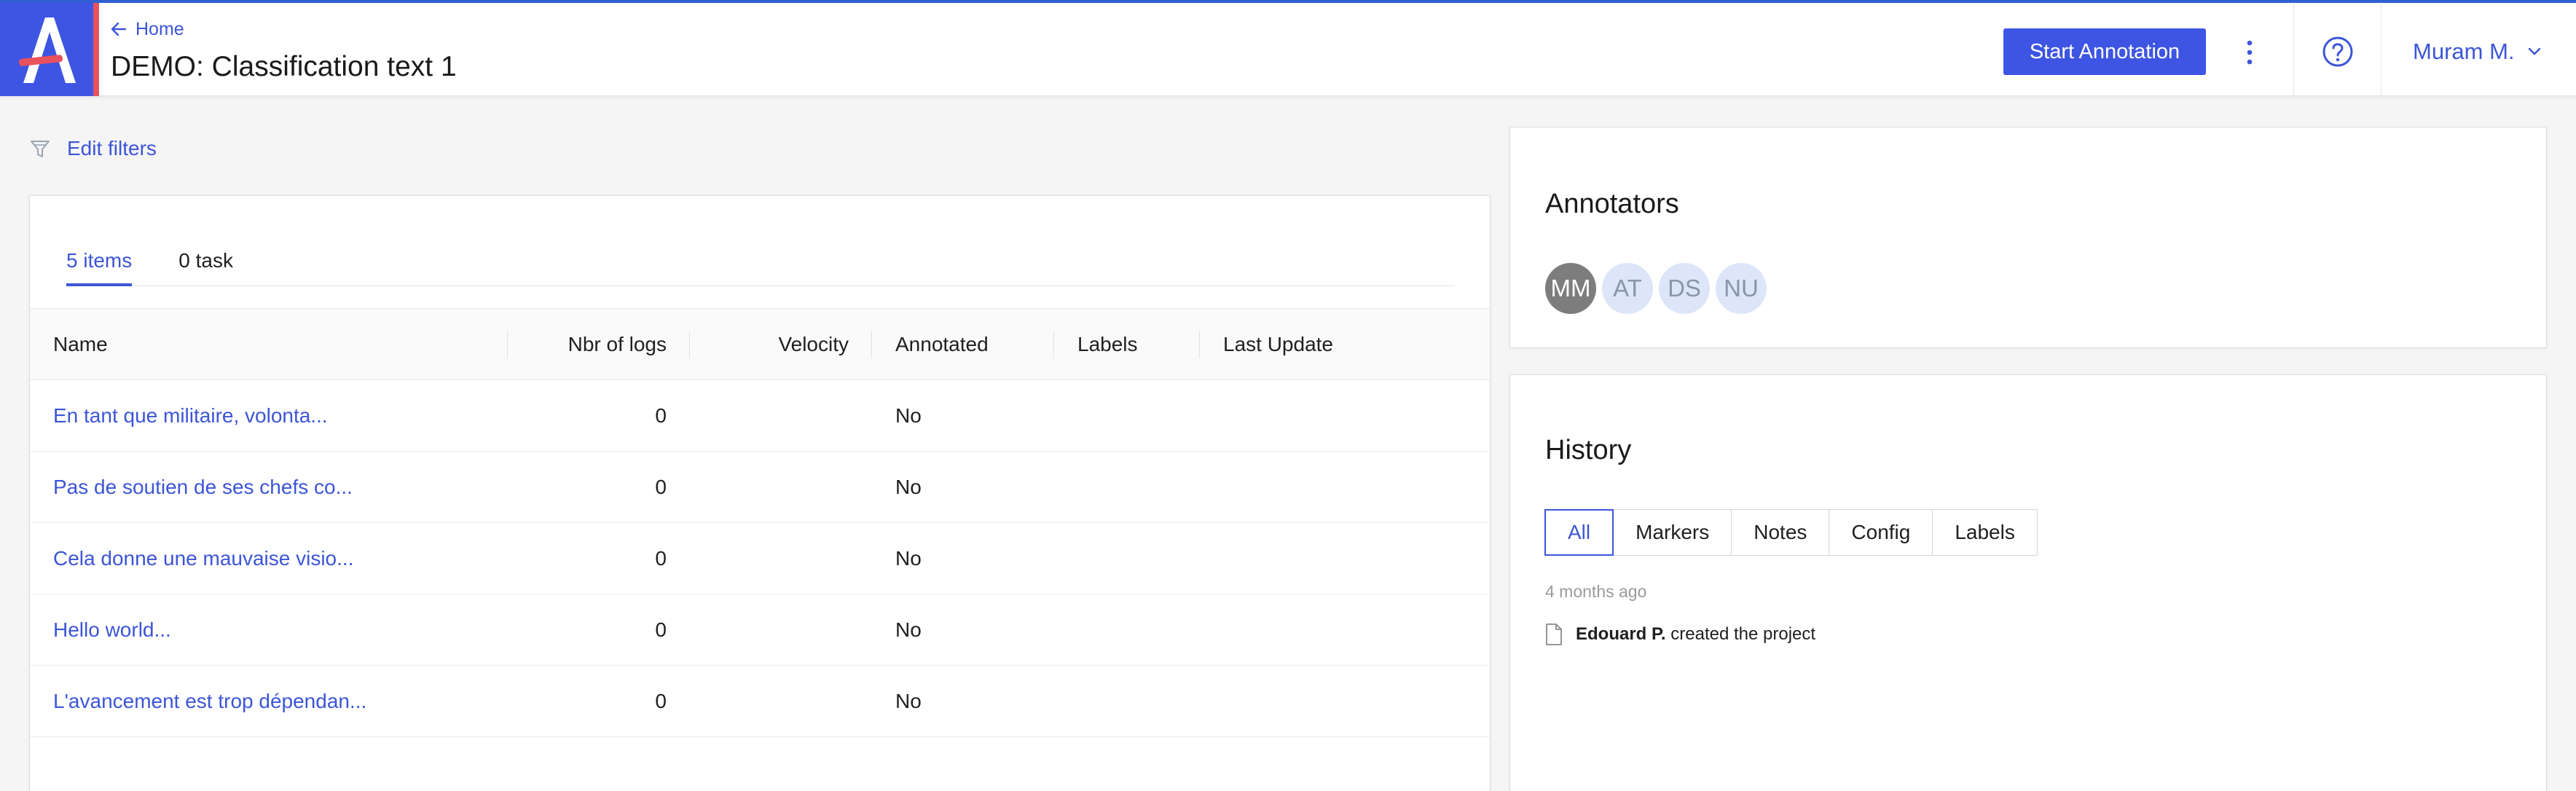 This screenshot has height=791, width=2576. Describe the element at coordinates (1612, 204) in the screenshot. I see `annotators-title: Annotators` at that location.